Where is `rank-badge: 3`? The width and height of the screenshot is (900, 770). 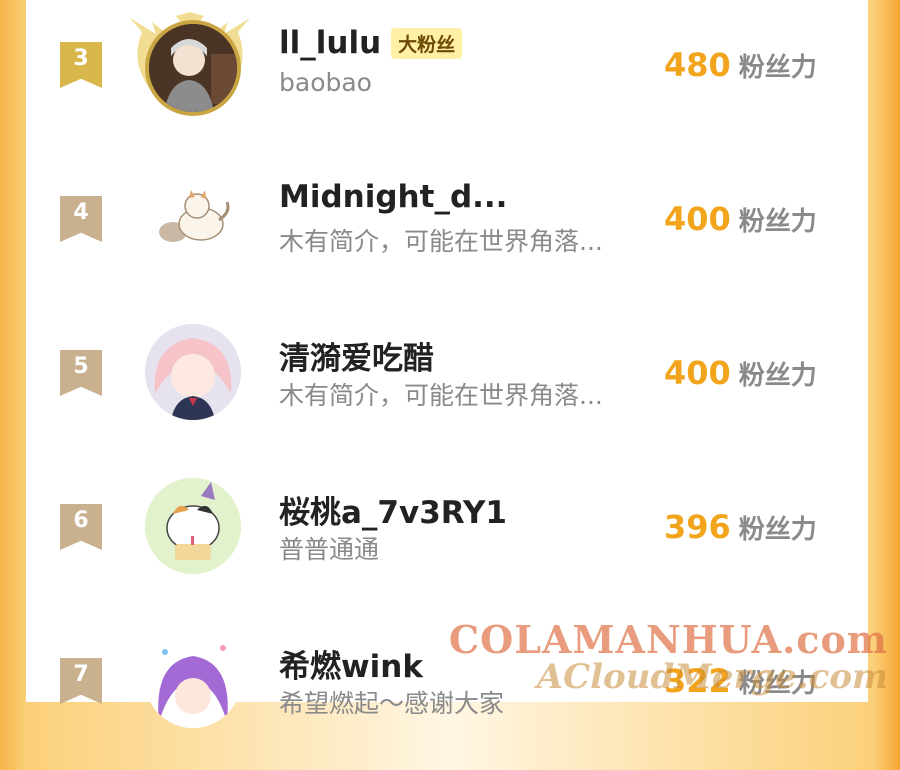
rank-badge: 3 is located at coordinates (81, 65).